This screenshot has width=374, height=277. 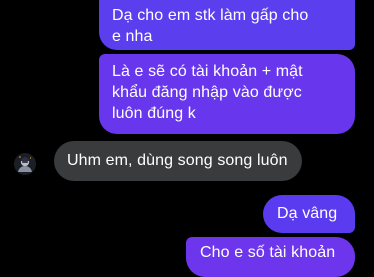 I want to click on message-text-line: Dạ vâng, so click(x=307, y=213).